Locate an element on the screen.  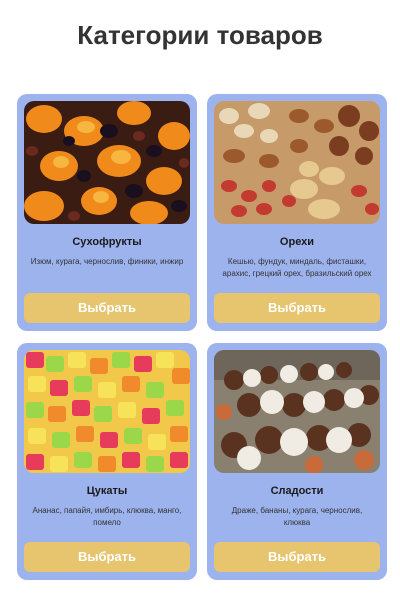
sweets-photo is located at coordinates (297, 411).